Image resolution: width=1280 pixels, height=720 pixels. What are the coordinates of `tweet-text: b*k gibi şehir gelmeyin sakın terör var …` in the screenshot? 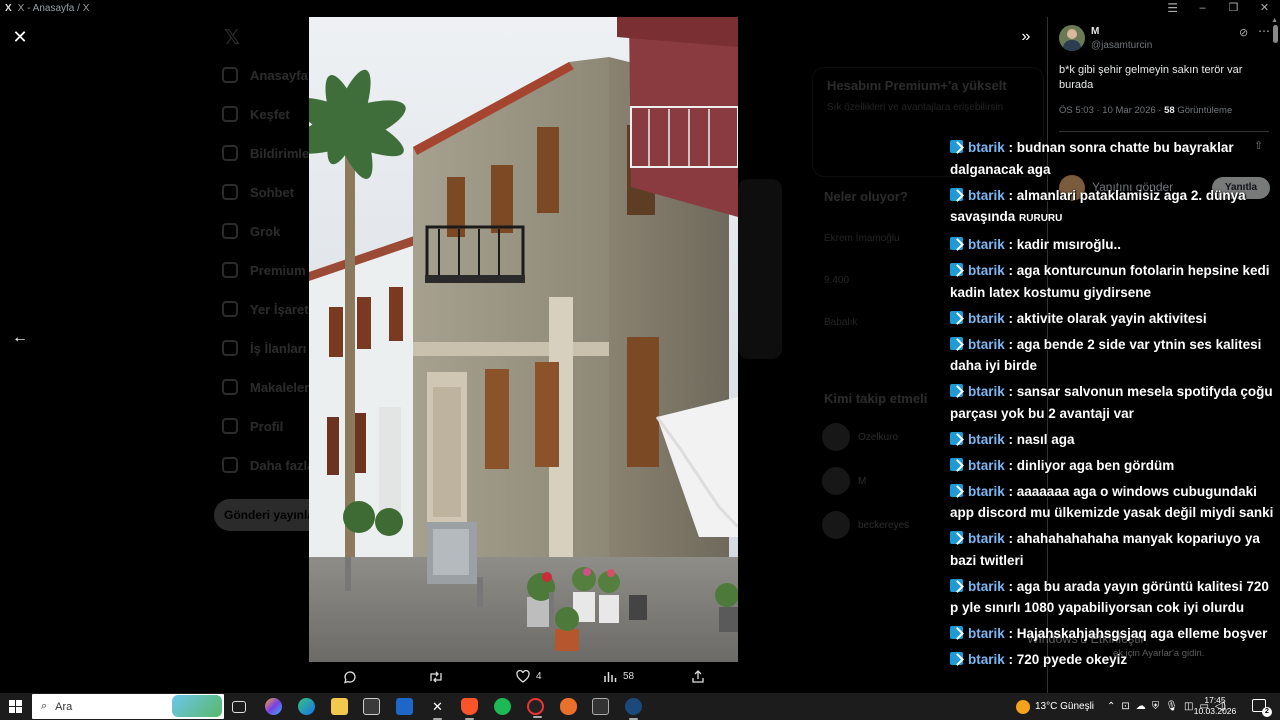 It's located at (1151, 77).